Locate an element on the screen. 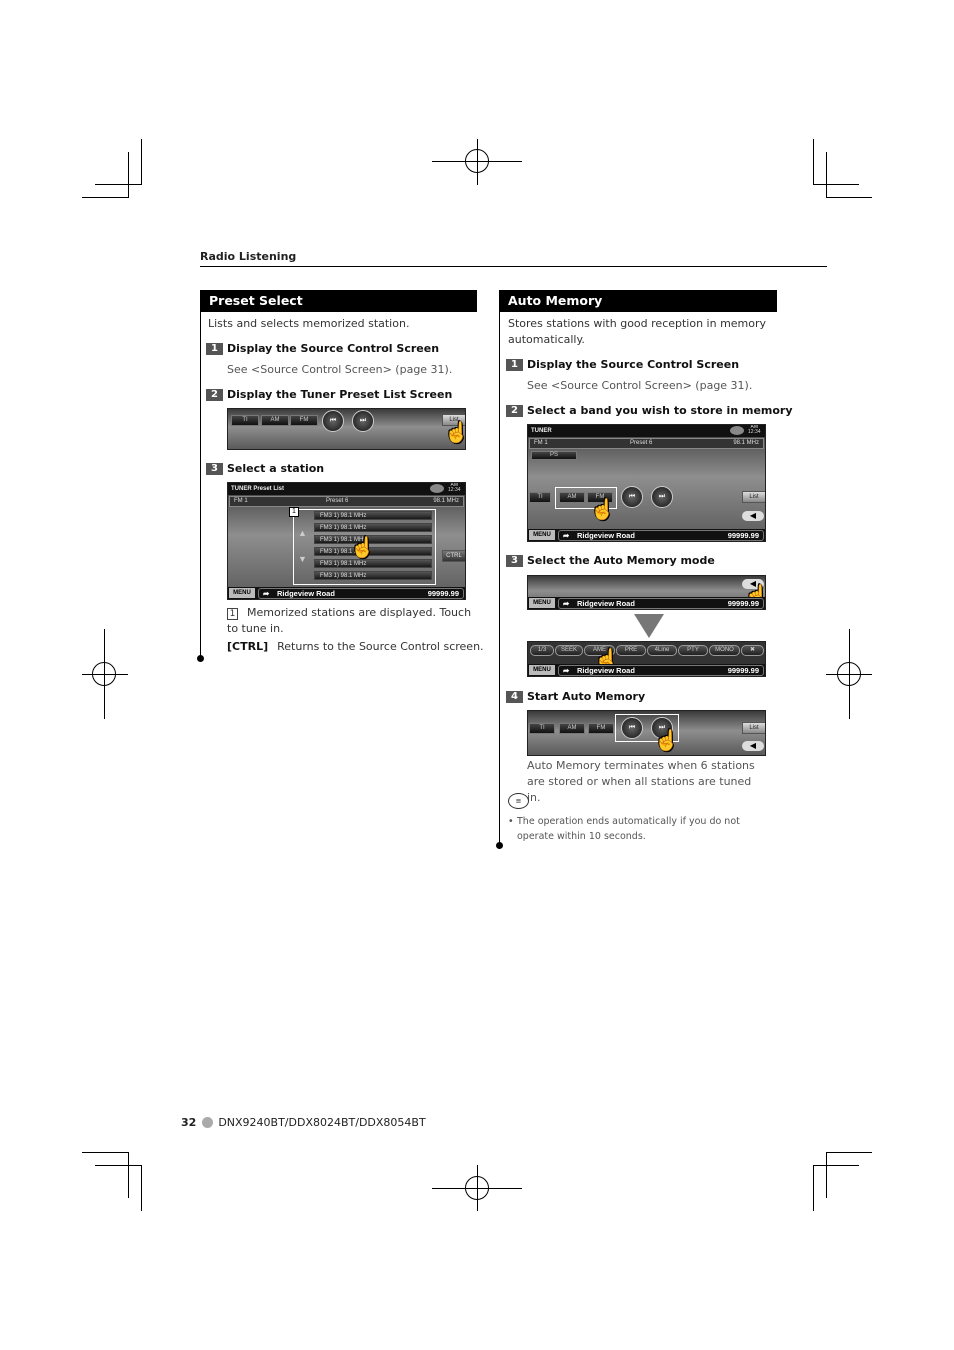  am-step-1-note: See <Source Control Screen> (page 31). is located at coordinates (640, 385).